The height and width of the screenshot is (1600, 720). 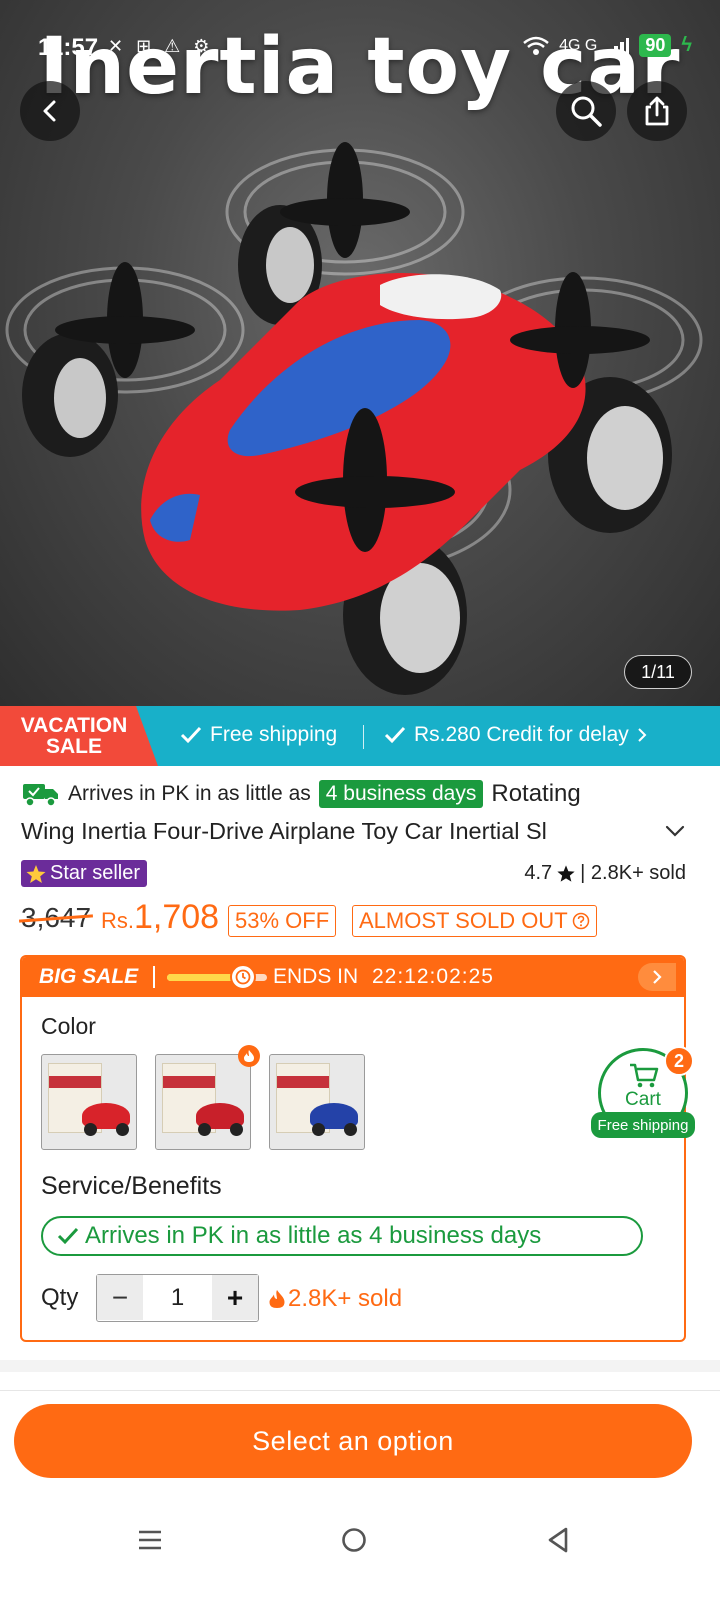 I want to click on star-seller-label: Star seller, so click(x=95, y=873).